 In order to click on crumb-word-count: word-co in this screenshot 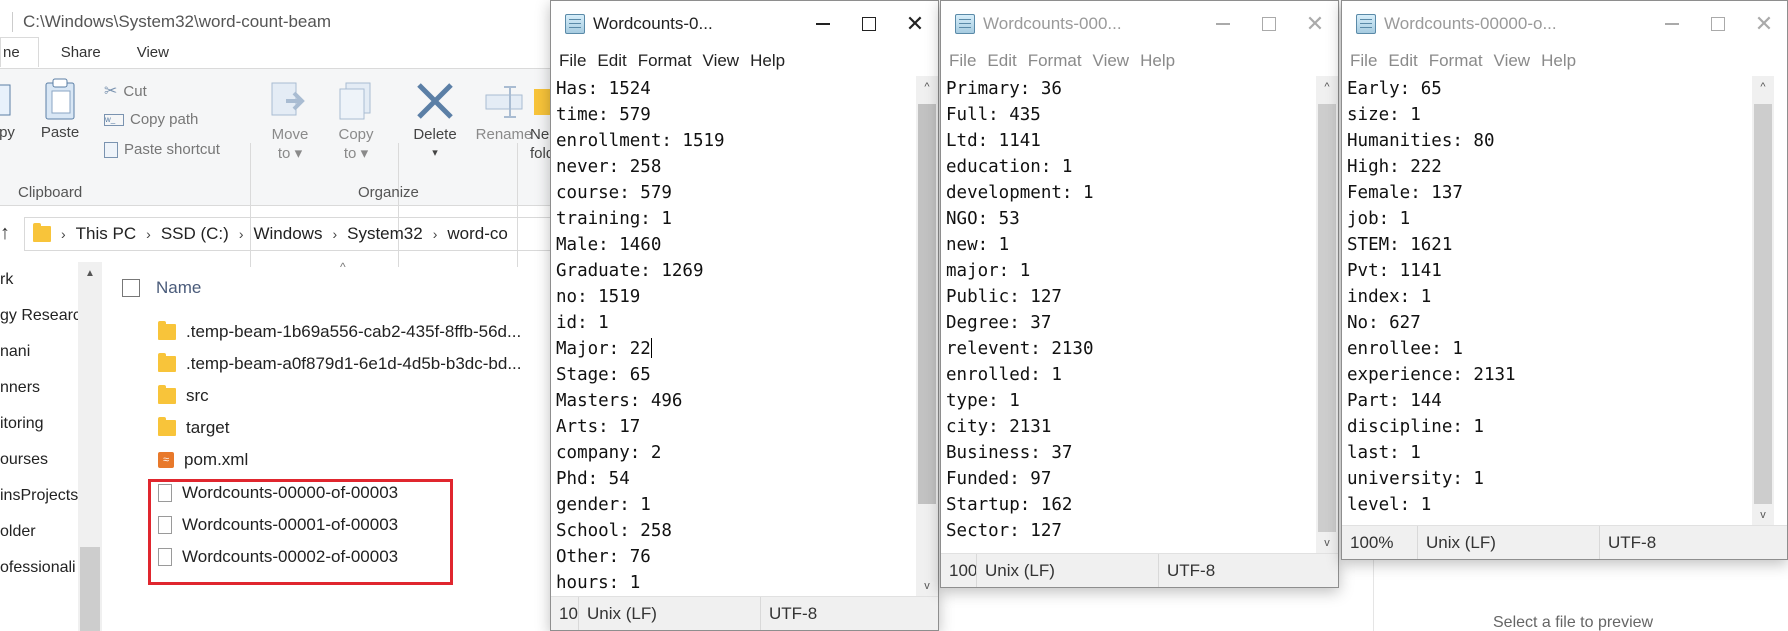, I will do `click(477, 234)`.